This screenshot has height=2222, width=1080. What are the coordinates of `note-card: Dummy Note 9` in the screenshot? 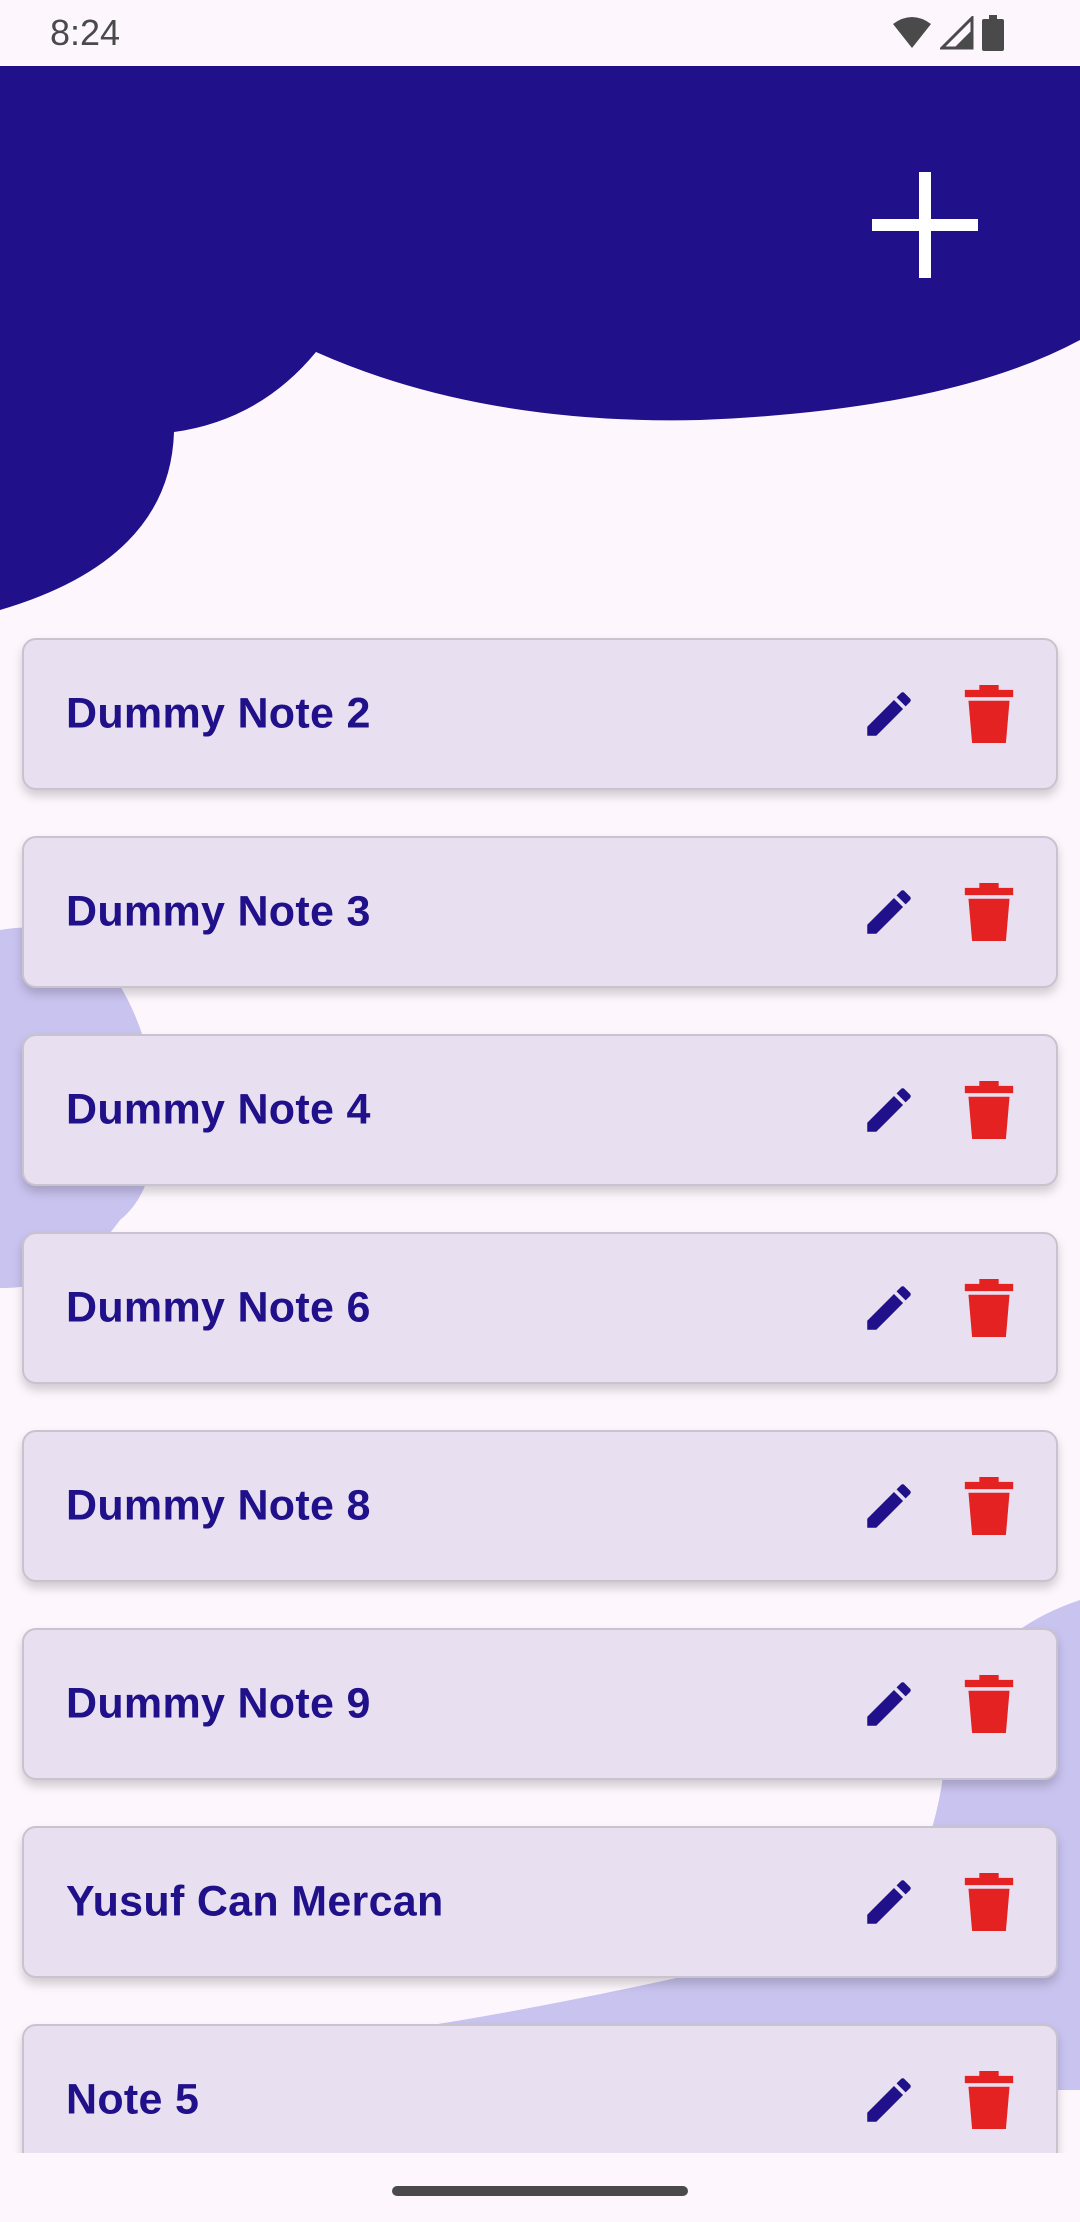 It's located at (540, 1704).